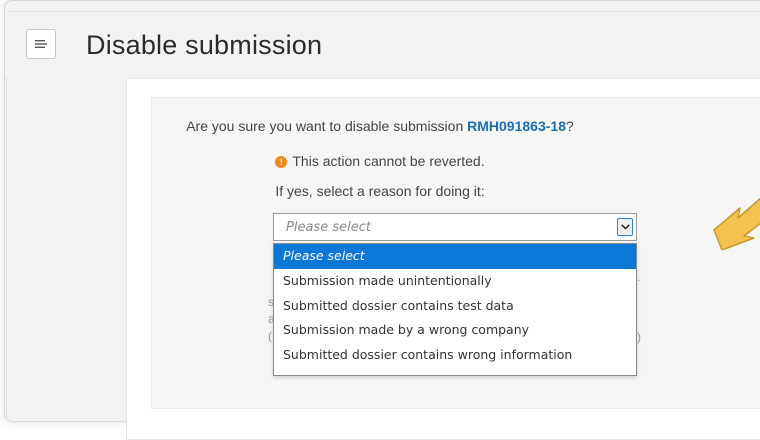 This screenshot has height=440, width=760. Describe the element at coordinates (281, 162) in the screenshot. I see `warning-circle-icon: !` at that location.